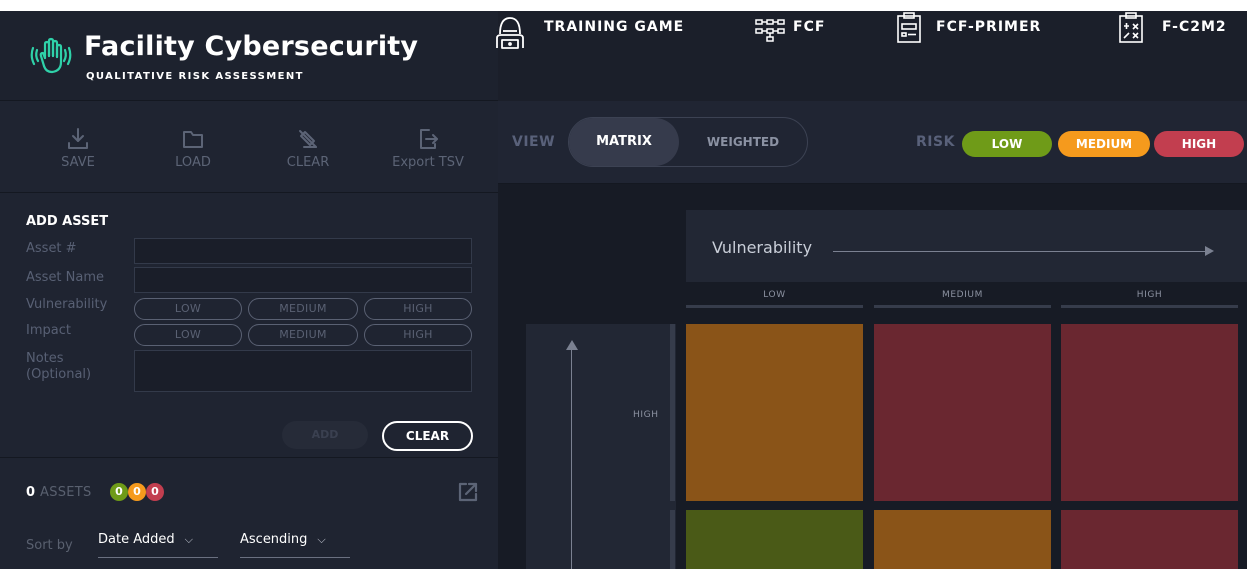 Image resolution: width=1253 pixels, height=573 pixels. I want to click on column-medium-bar, so click(962, 306).